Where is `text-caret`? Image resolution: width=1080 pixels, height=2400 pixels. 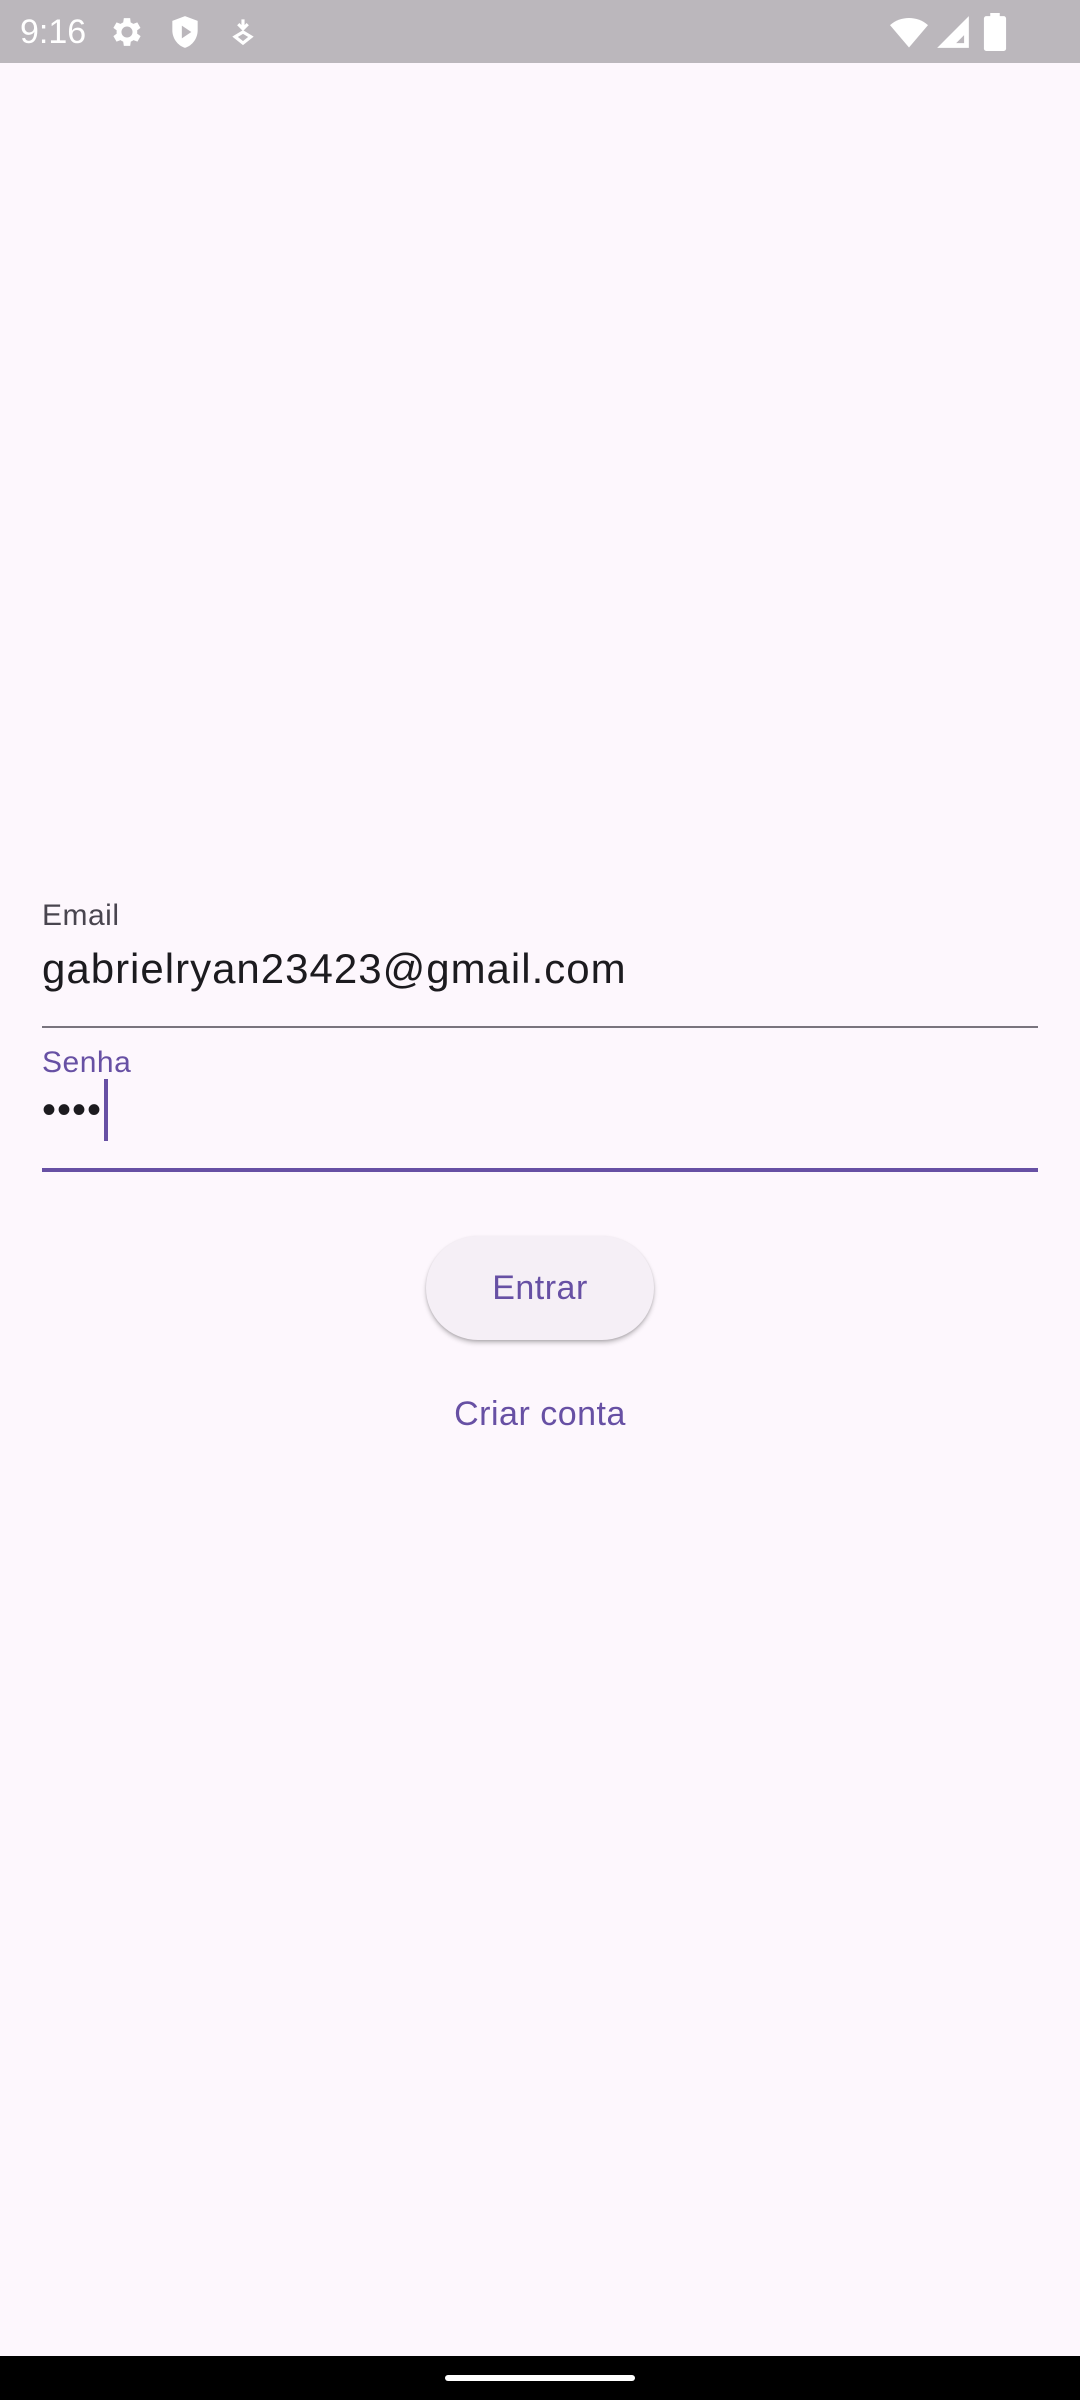 text-caret is located at coordinates (106, 1110).